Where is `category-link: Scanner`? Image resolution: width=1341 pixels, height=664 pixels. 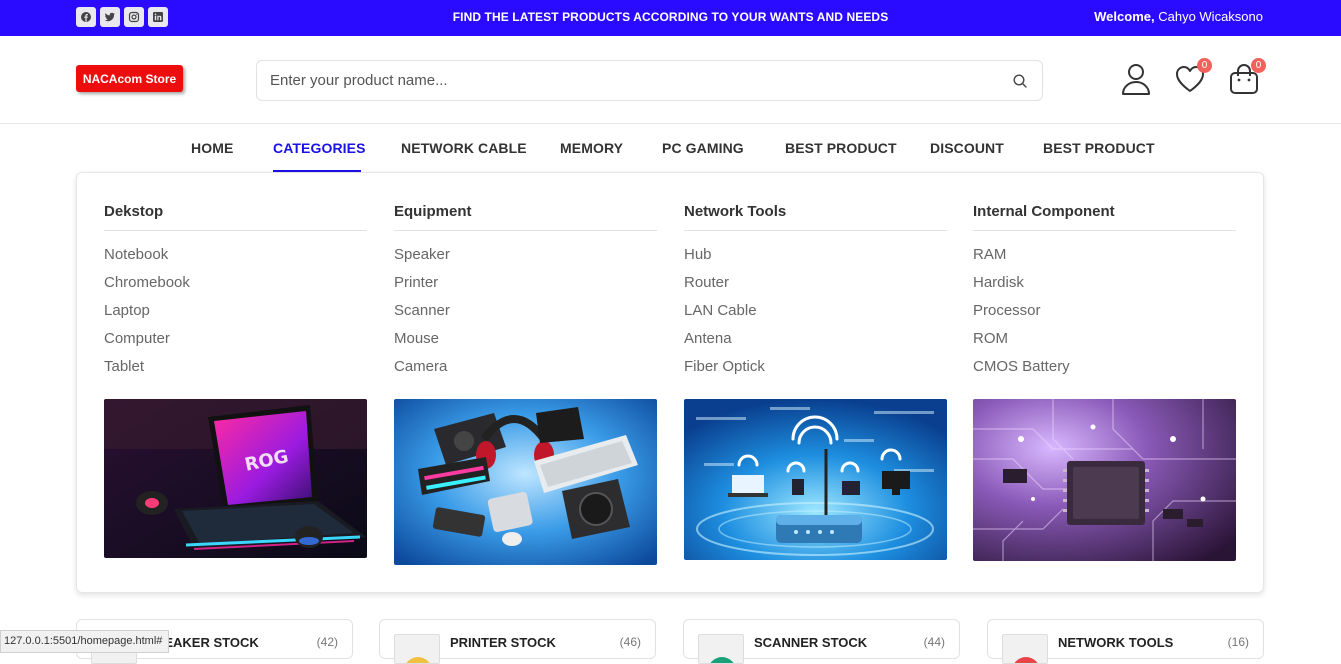
category-link: Scanner is located at coordinates (422, 316).